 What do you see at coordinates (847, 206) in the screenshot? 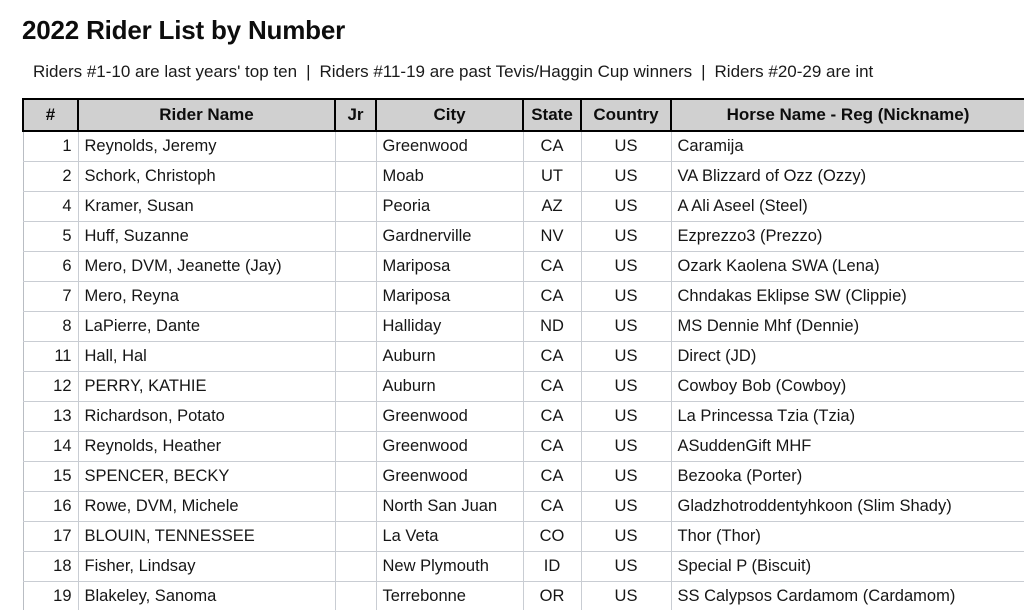
I see `cell-horse: A Ali Aseel (Steel)` at bounding box center [847, 206].